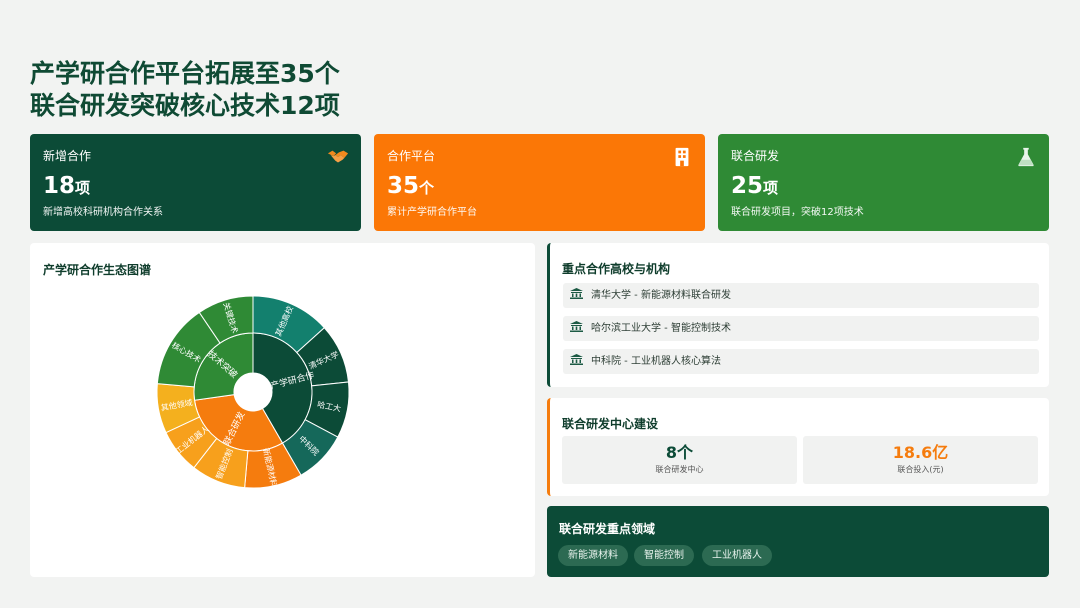  I want to click on stat-value: 18项, so click(67, 186).